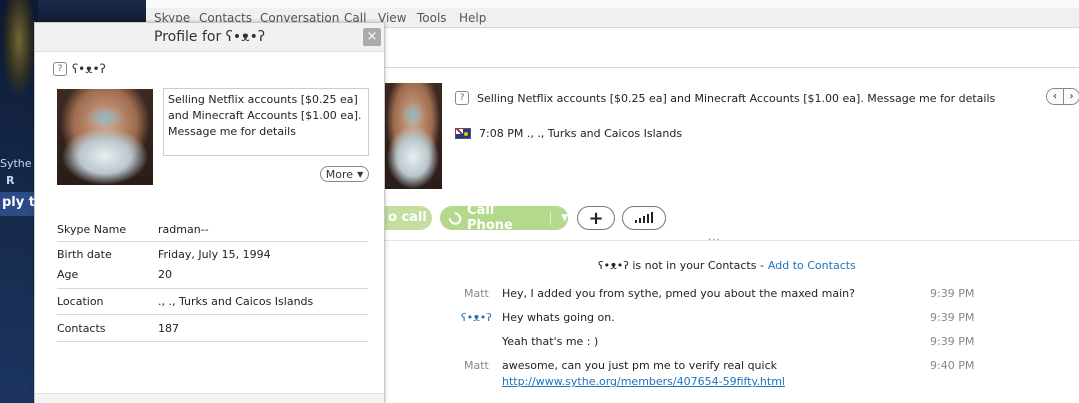 The width and height of the screenshot is (1079, 403). Describe the element at coordinates (209, 398) in the screenshot. I see `profile-footer` at that location.